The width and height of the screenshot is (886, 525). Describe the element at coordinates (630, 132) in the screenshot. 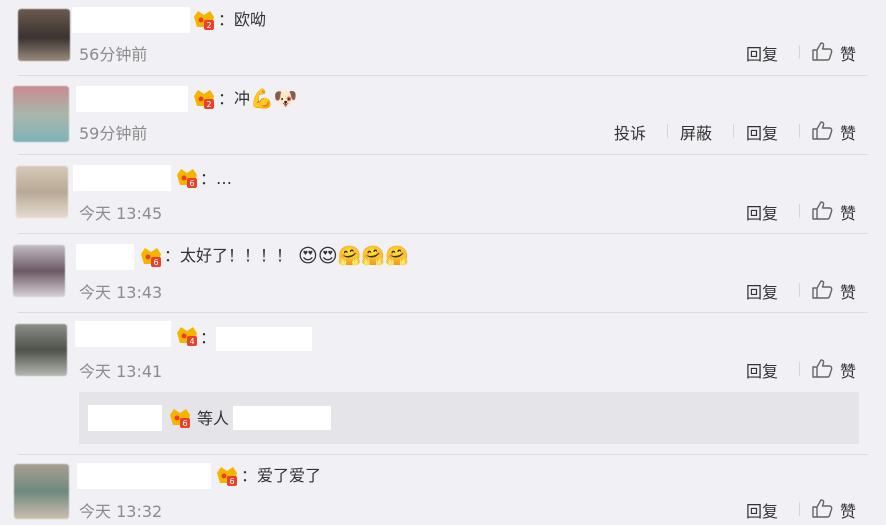

I see `report-button: 投诉` at that location.